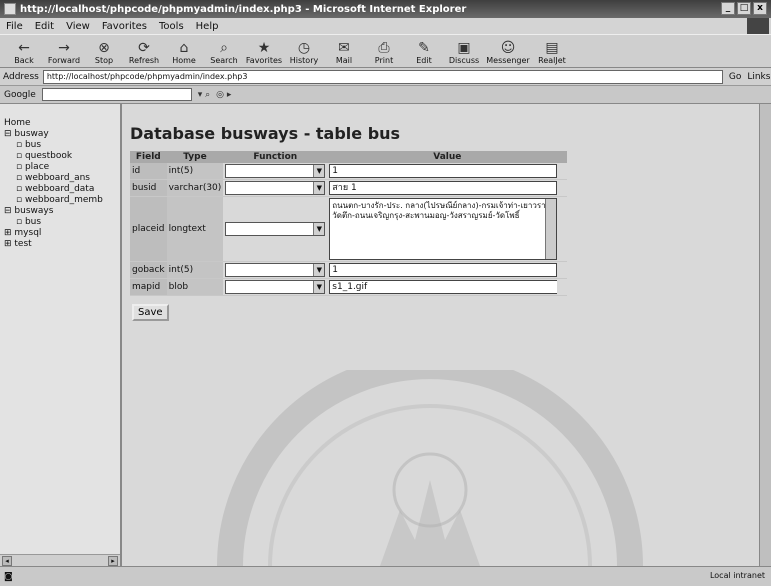 The height and width of the screenshot is (586, 771). What do you see at coordinates (62, 222) in the screenshot?
I see `nav-table-bus-2: ▫ bus` at bounding box center [62, 222].